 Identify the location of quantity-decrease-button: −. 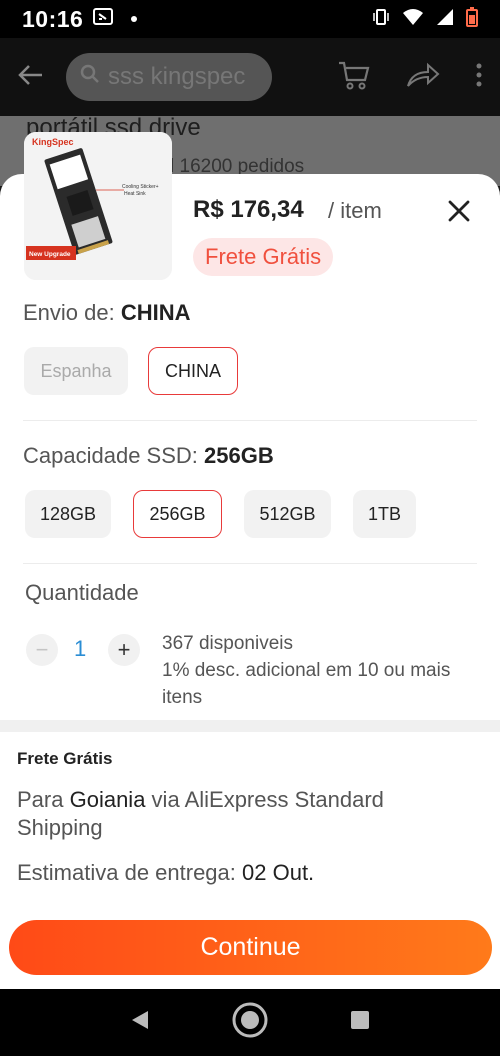
(42, 650).